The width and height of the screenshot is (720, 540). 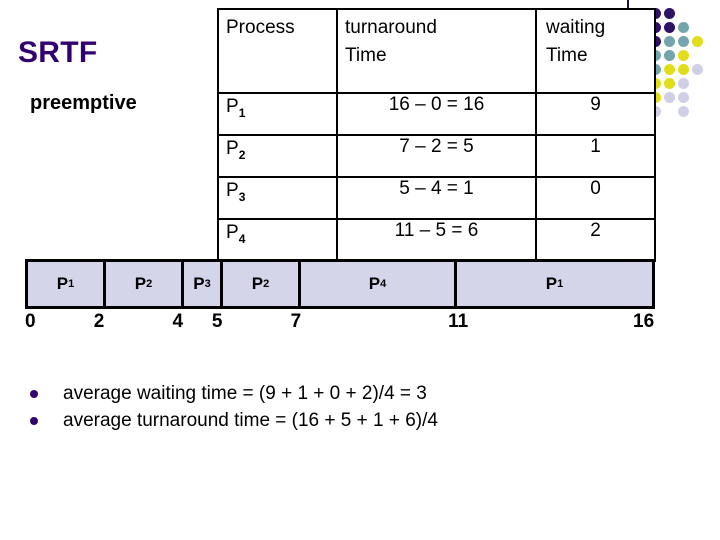 What do you see at coordinates (595, 156) in the screenshot?
I see `cell-waiting-time: 1` at bounding box center [595, 156].